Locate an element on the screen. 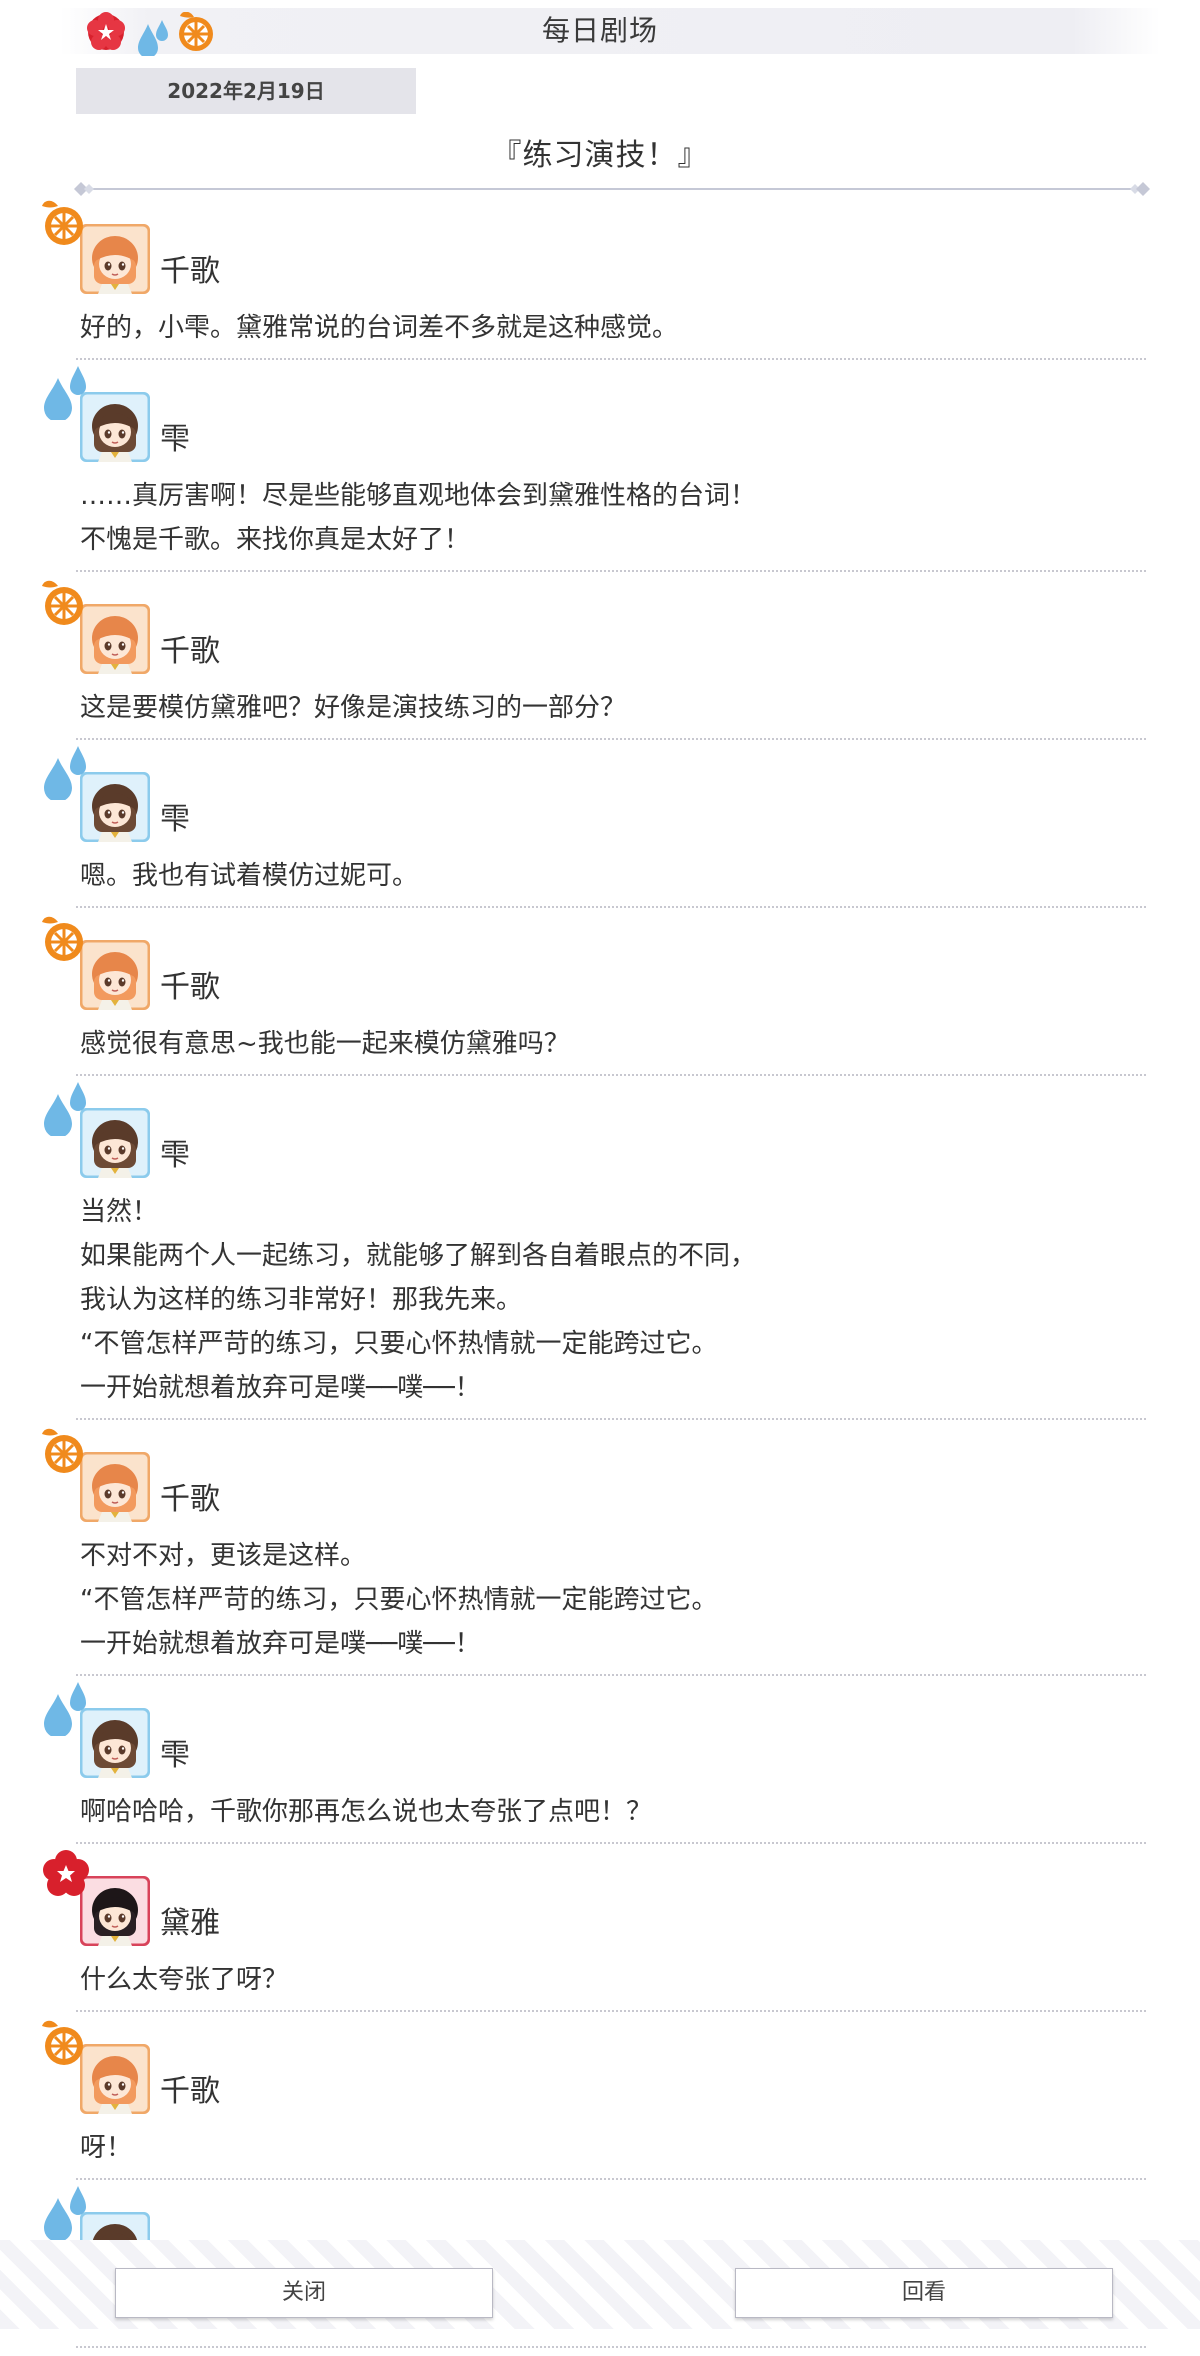 The width and height of the screenshot is (1200, 2356). dialogue-entry: 雫嗯。我也有试着模仿过妮可。 is located at coordinates (600, 827).